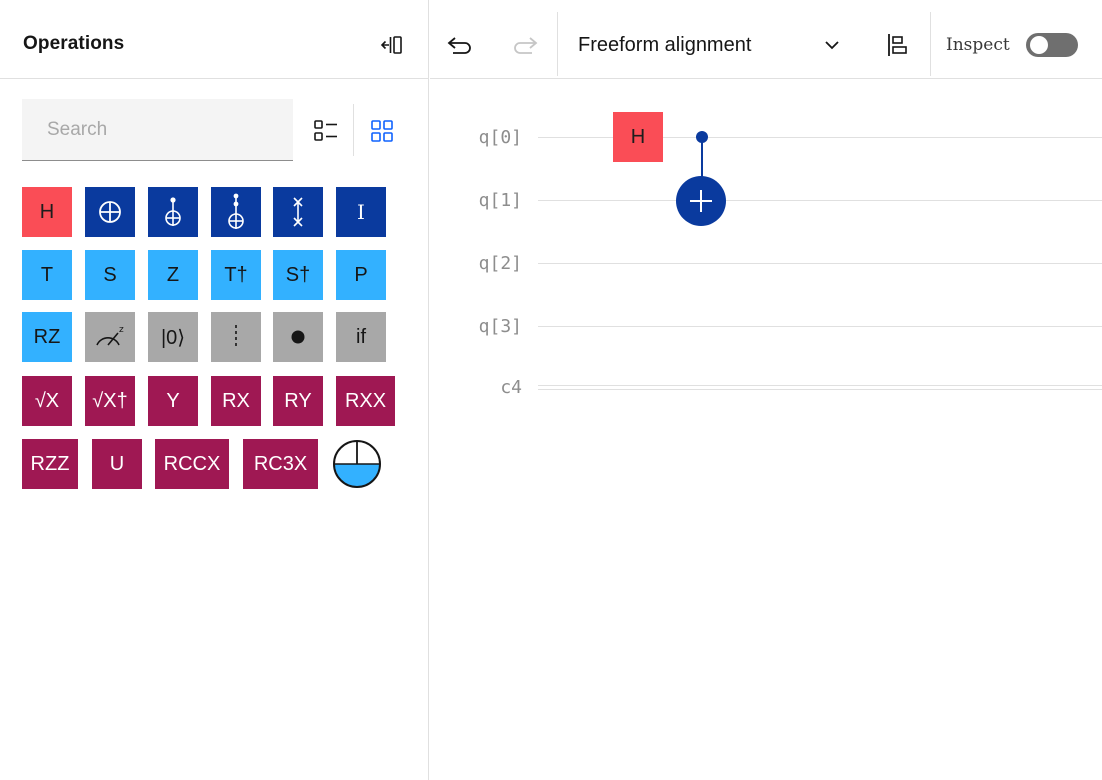 The image size is (1102, 780). I want to click on gate-rc3x: RC3X, so click(280, 464).